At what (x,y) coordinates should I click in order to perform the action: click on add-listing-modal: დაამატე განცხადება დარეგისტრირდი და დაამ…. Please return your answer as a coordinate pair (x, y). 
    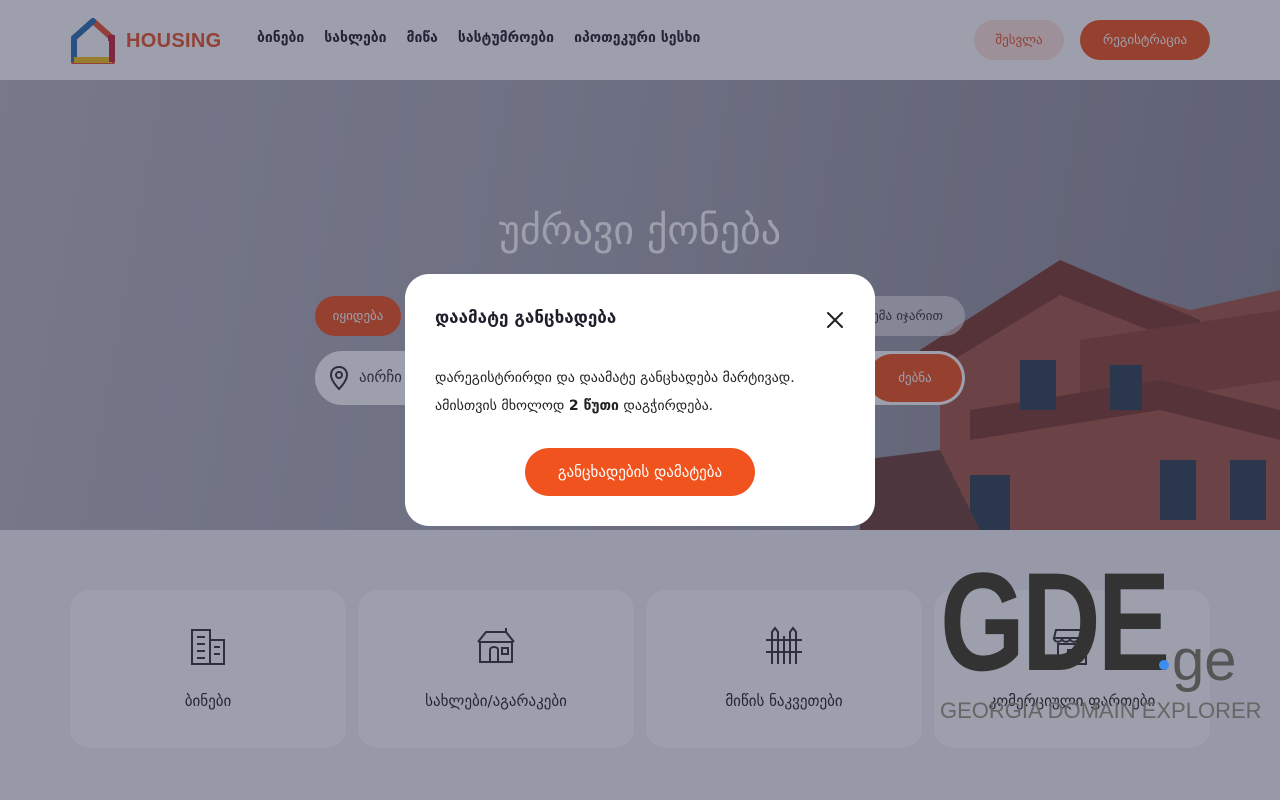
    Looking at the image, I should click on (640, 400).